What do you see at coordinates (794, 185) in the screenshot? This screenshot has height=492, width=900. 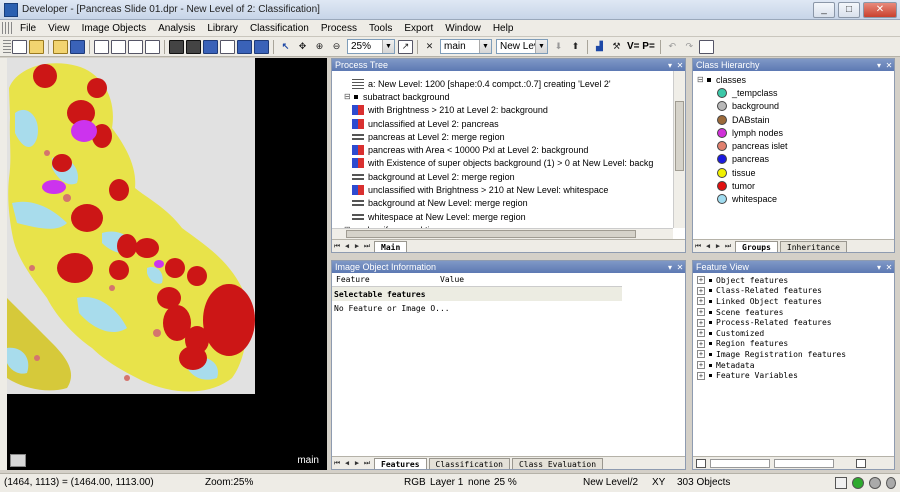 I see `class-item: tumor` at bounding box center [794, 185].